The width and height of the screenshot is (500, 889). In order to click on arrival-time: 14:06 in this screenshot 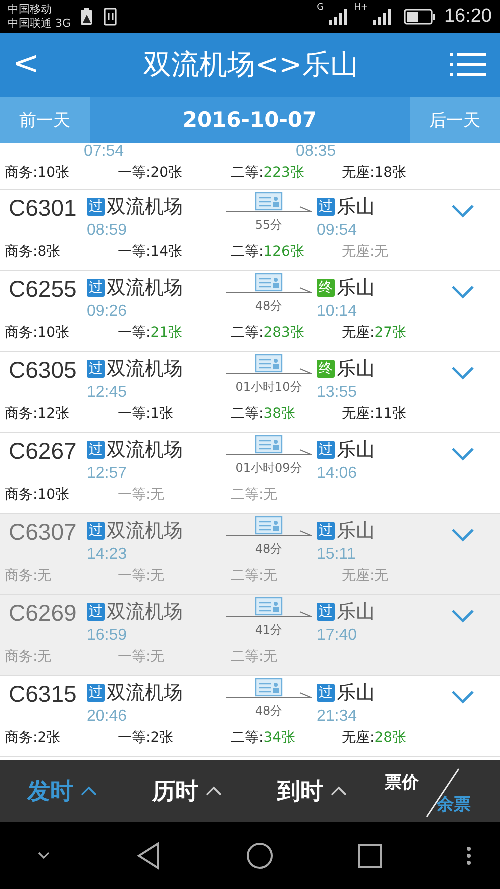, I will do `click(337, 474)`.